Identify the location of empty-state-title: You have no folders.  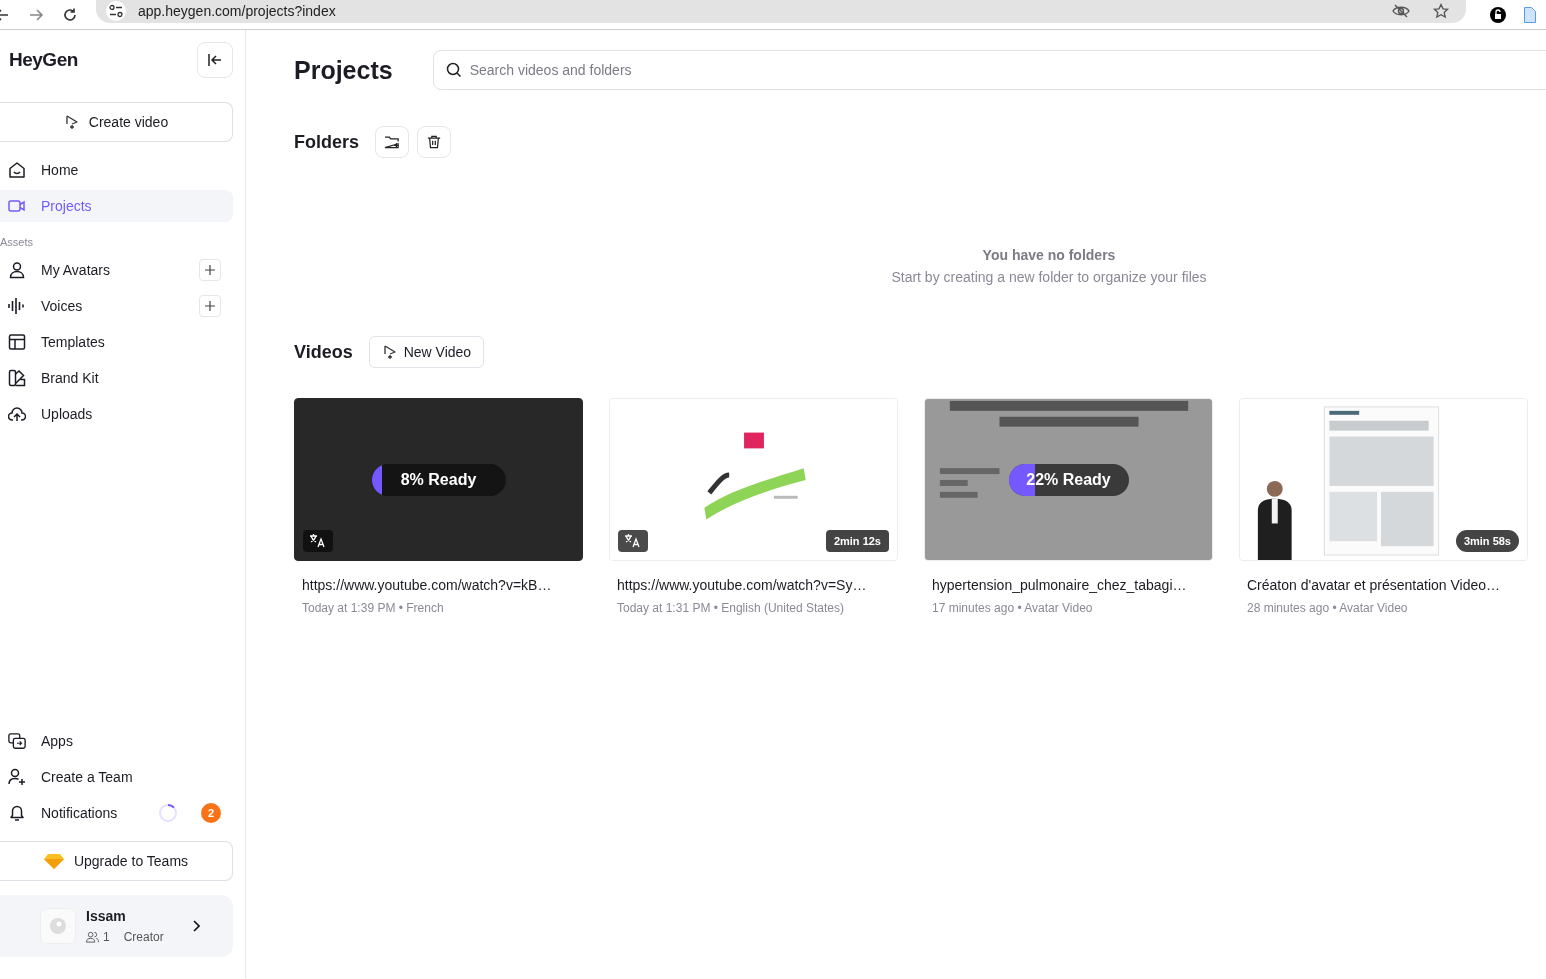
(1049, 255).